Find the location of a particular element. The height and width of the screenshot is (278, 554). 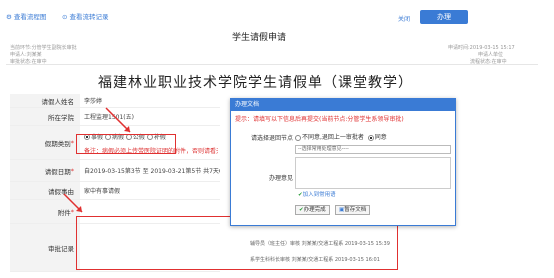

opinion-label: 办理意见 is located at coordinates (280, 178).